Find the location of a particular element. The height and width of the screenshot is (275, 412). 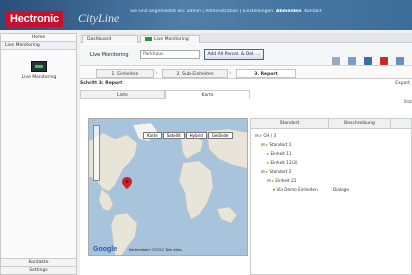

export-icon is located at coordinates (351, 61).